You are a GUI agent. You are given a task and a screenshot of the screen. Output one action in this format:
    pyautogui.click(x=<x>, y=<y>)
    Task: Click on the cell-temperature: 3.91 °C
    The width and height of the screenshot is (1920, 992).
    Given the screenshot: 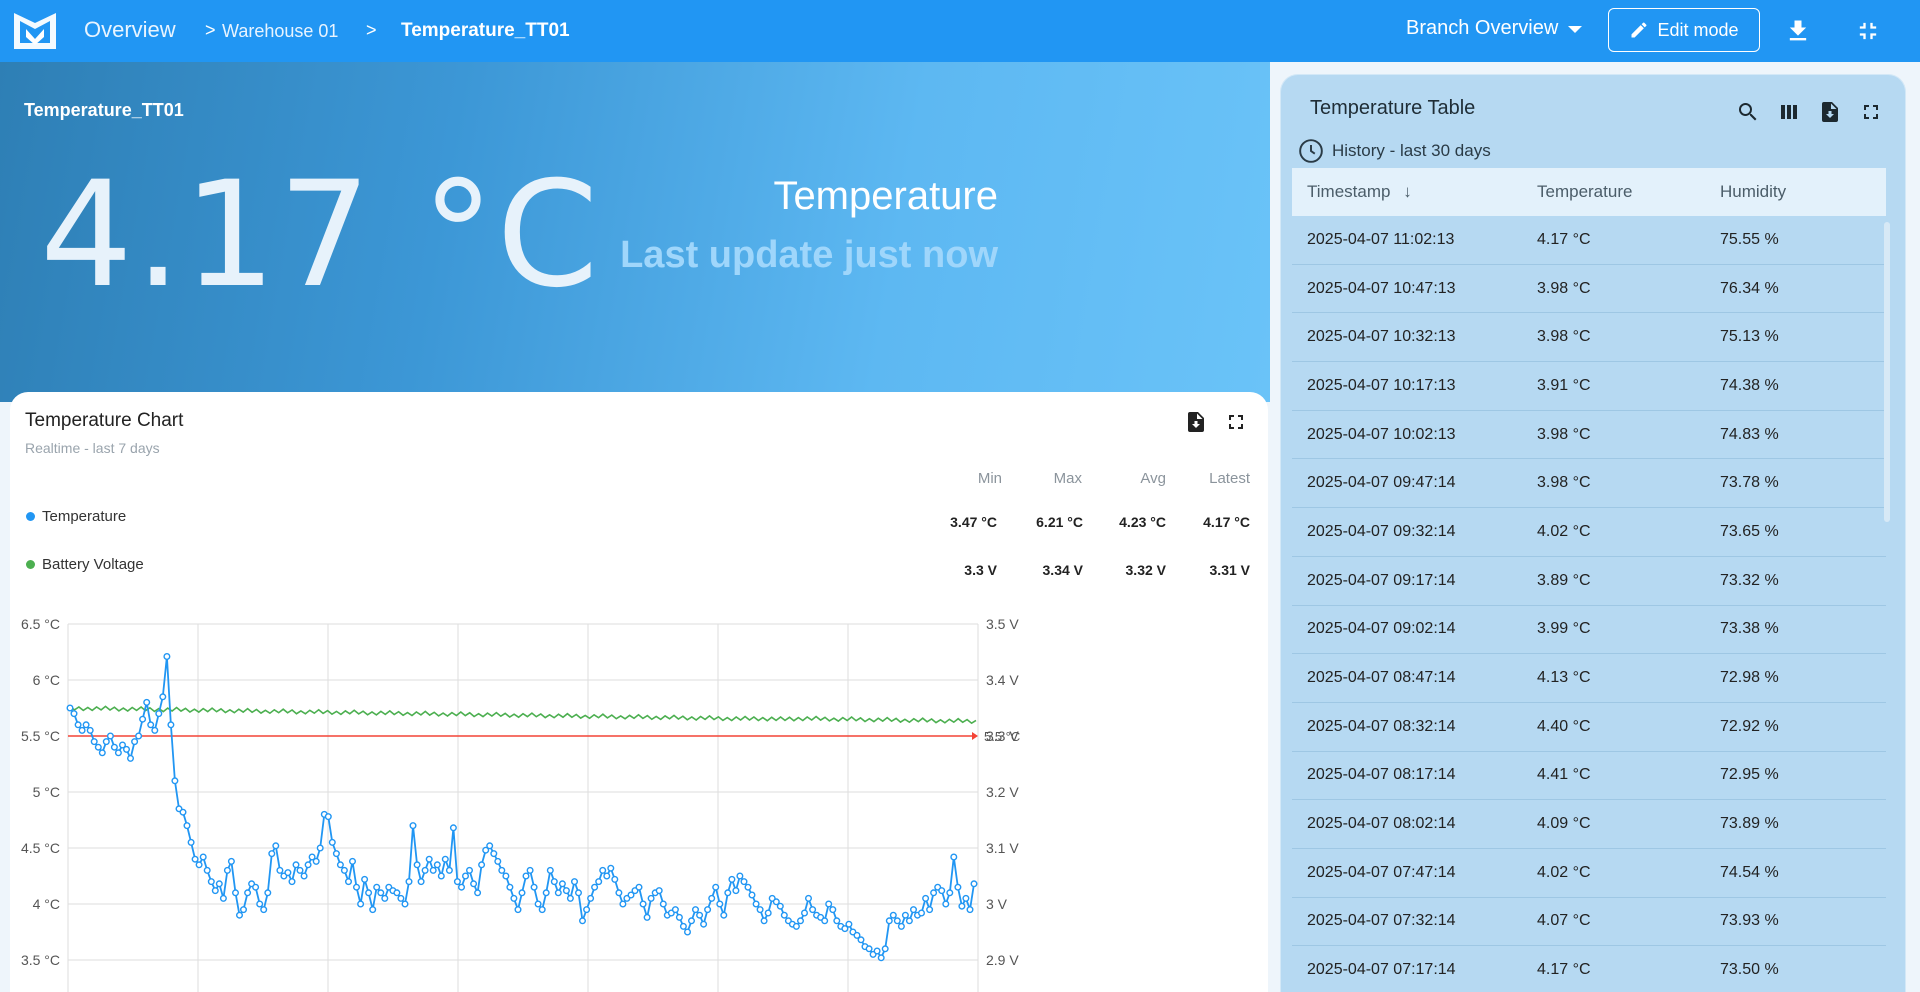 What is the action you would take?
    pyautogui.click(x=1564, y=385)
    